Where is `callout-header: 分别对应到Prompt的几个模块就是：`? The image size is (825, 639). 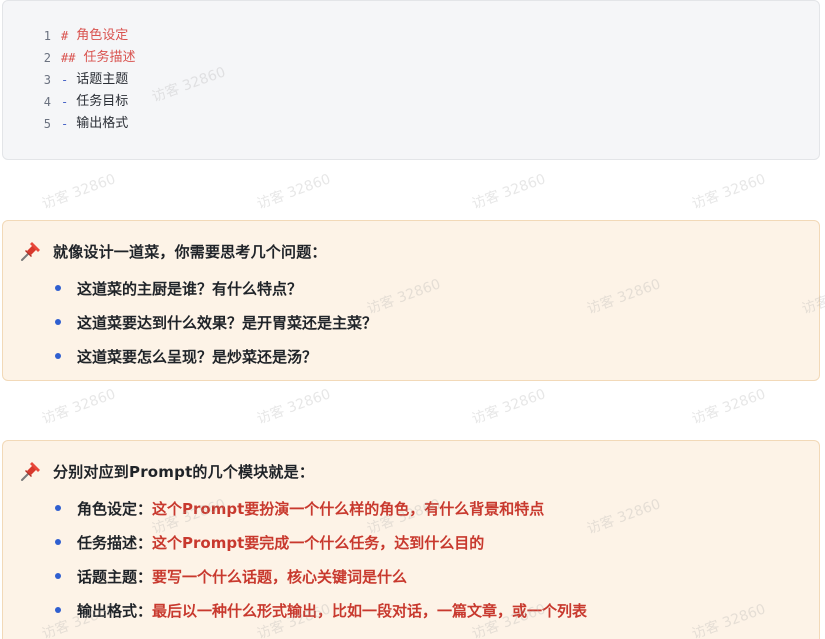
callout-header: 分别对应到Prompt的几个模块就是： is located at coordinates (166, 471).